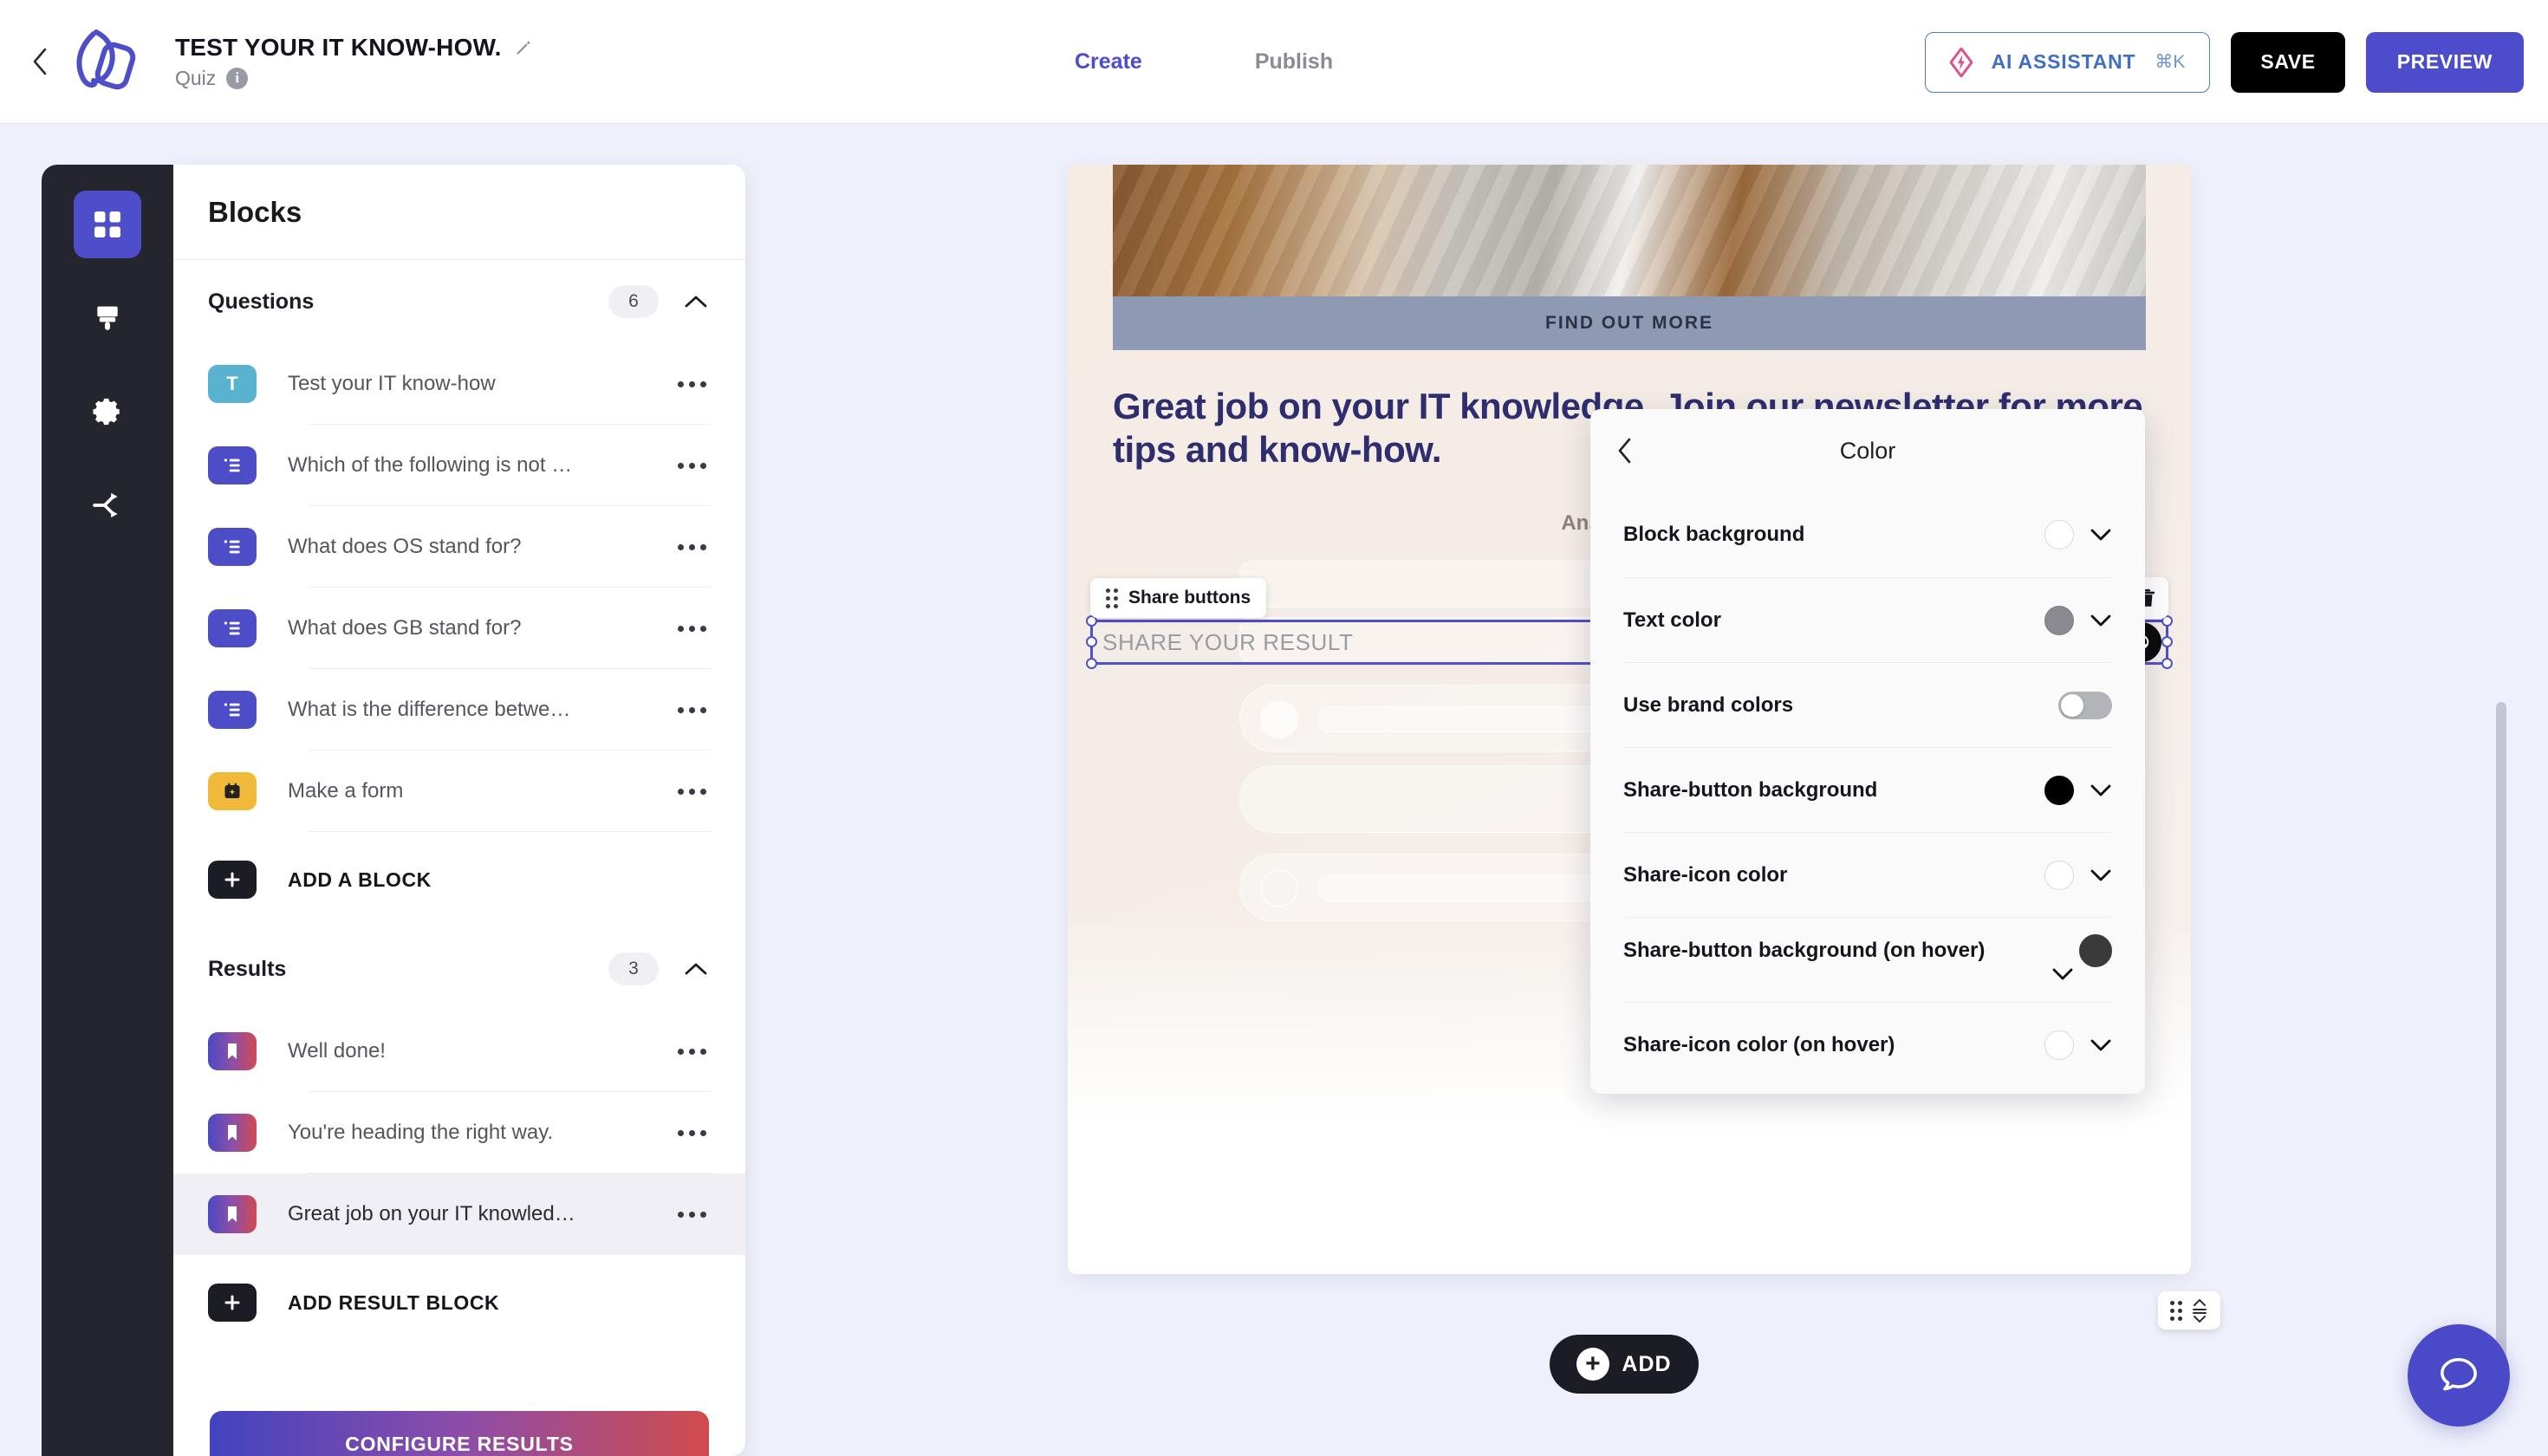 This screenshot has width=2548, height=1456. What do you see at coordinates (1804, 950) in the screenshot?
I see `color-row-label: Share-button background (on hover)` at bounding box center [1804, 950].